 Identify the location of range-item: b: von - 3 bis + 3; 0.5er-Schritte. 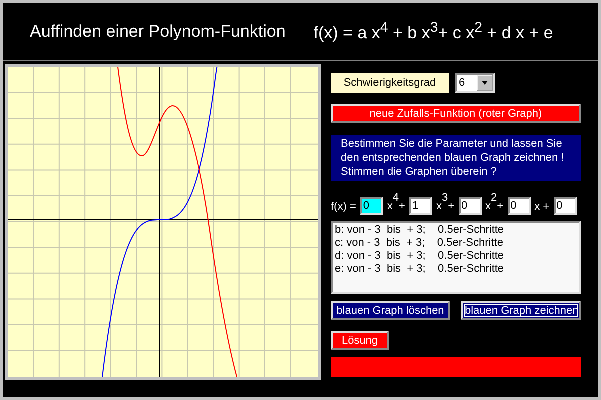
(420, 230).